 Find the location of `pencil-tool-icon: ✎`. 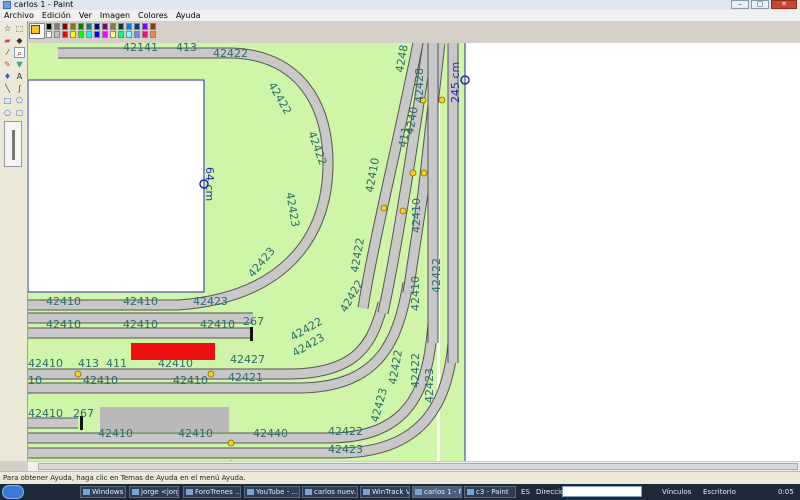

pencil-tool-icon: ✎ is located at coordinates (7, 64).